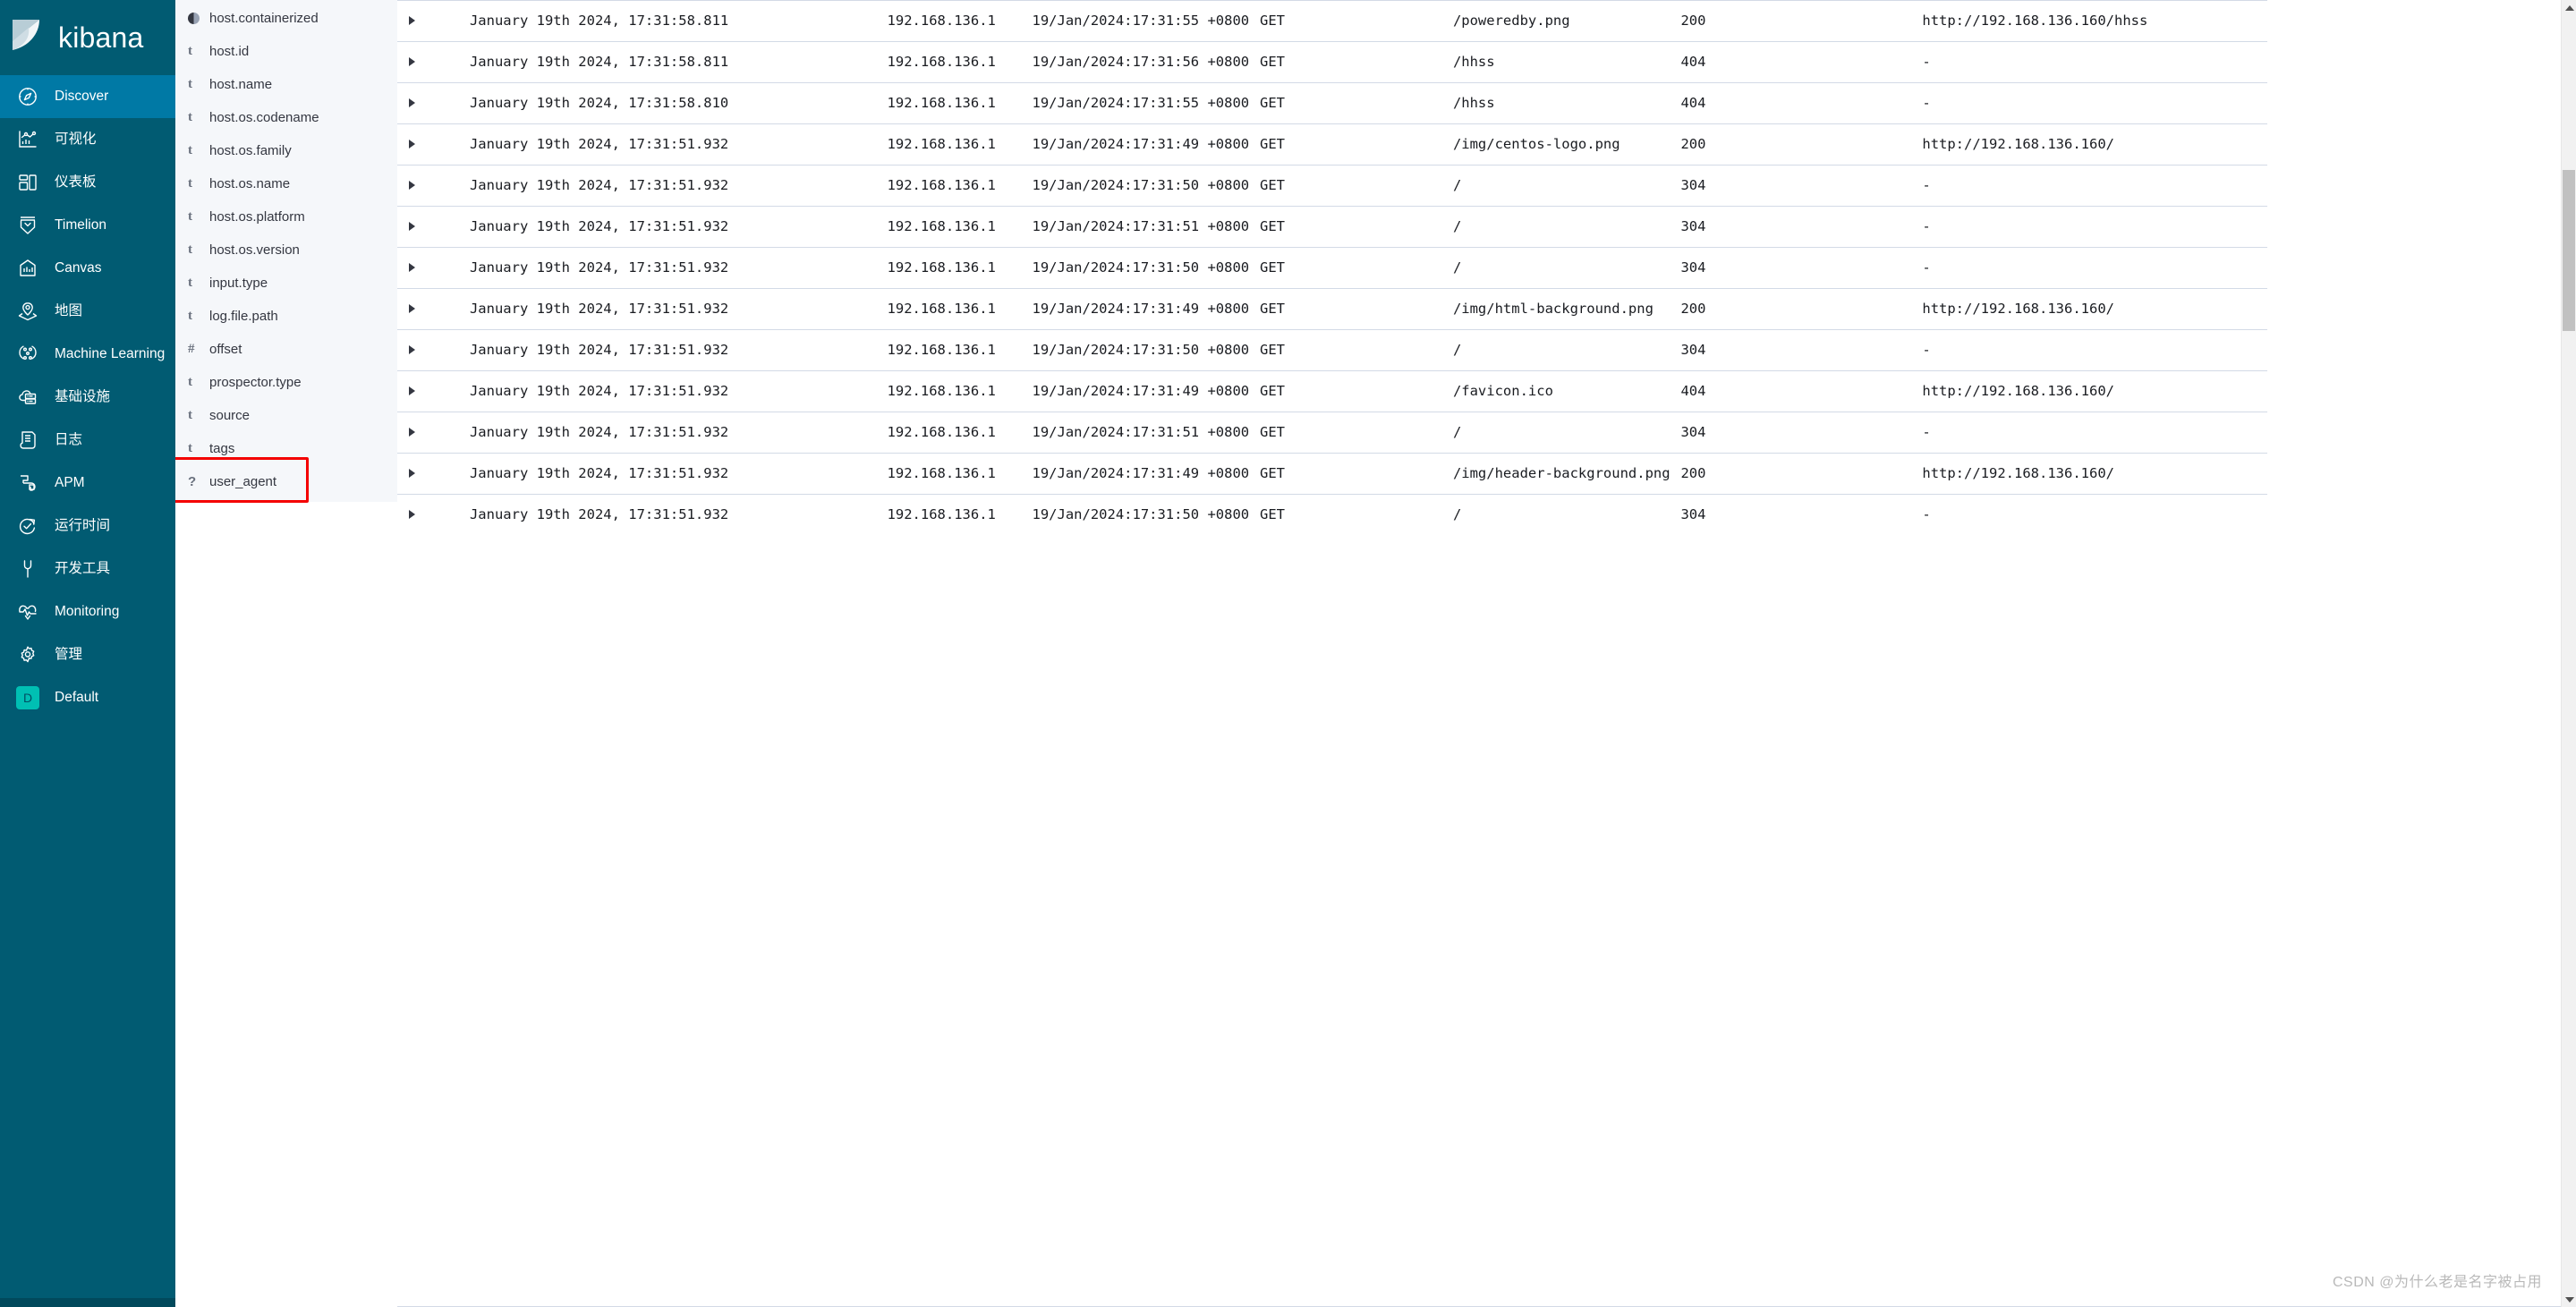 The image size is (2576, 1307). I want to click on sidebar-item-uptime: 运行时间, so click(87, 526).